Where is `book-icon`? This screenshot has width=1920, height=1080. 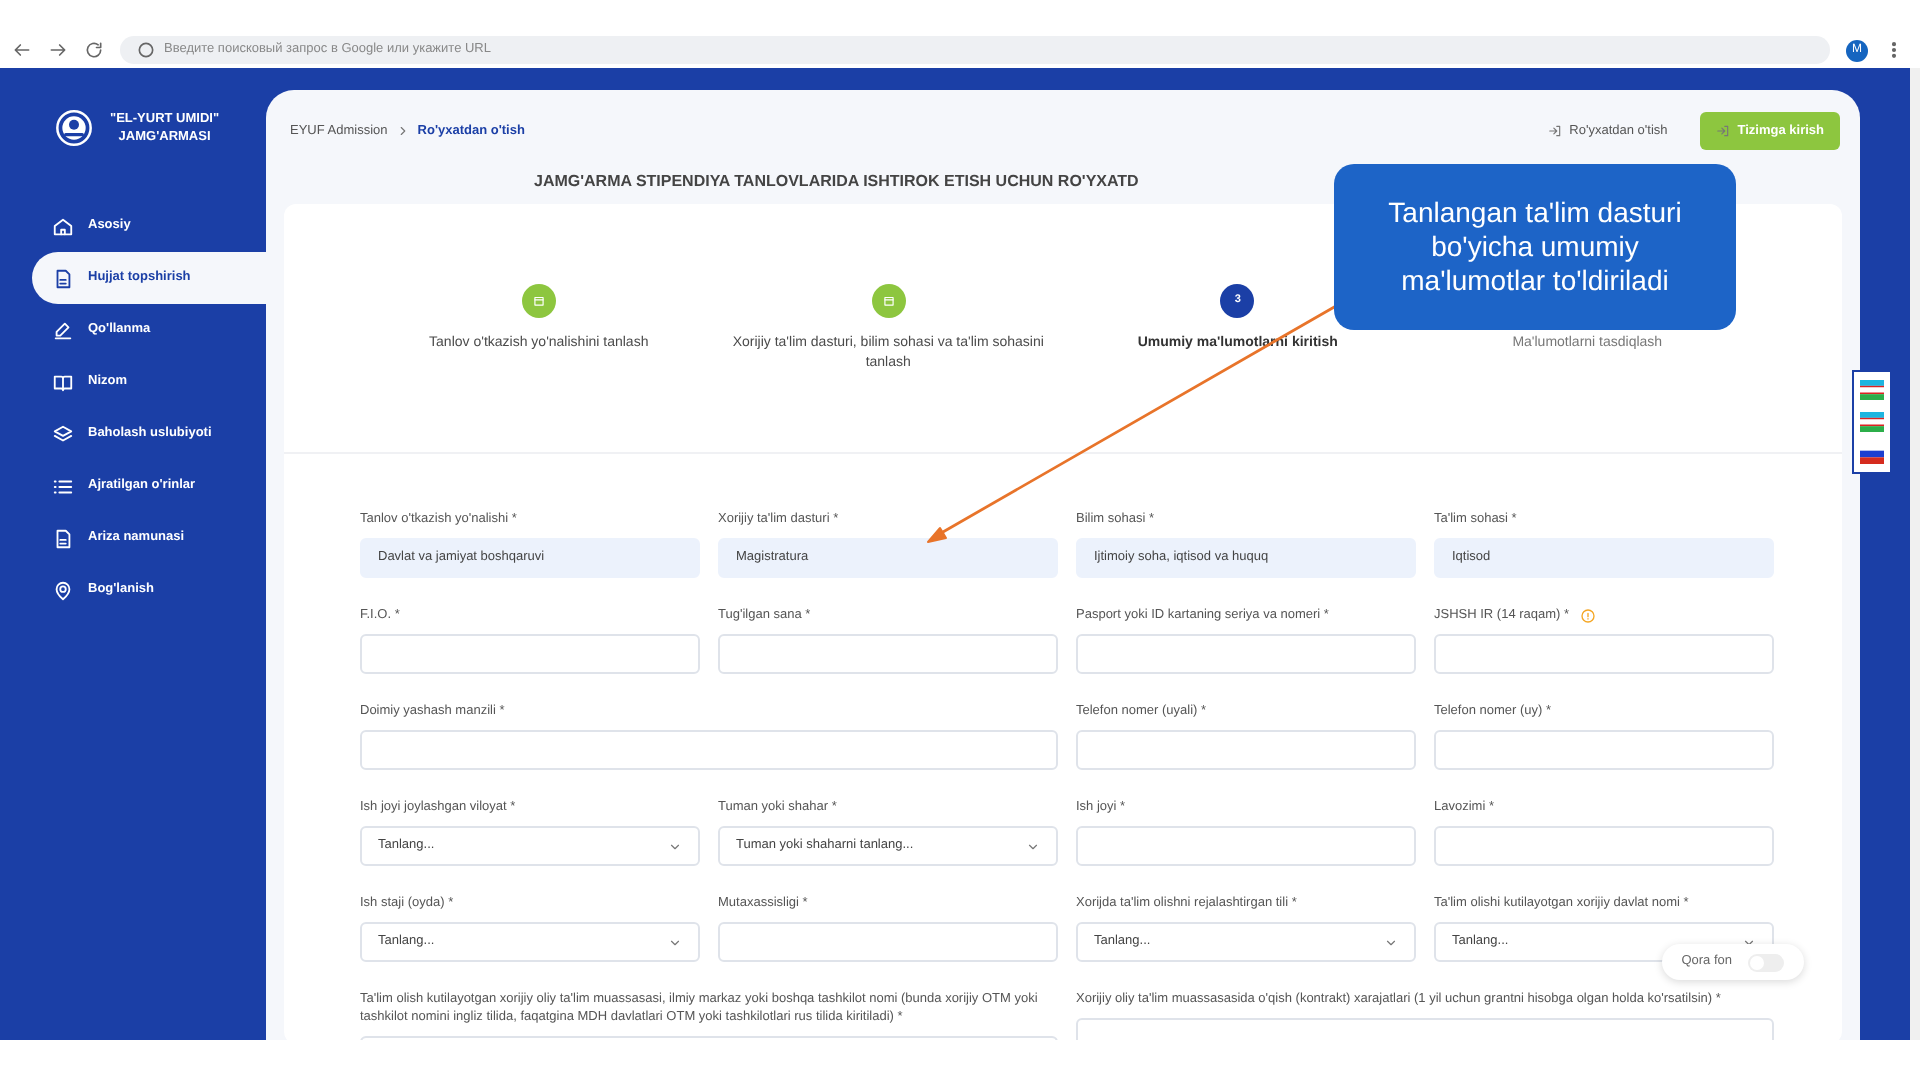
book-icon is located at coordinates (63, 382).